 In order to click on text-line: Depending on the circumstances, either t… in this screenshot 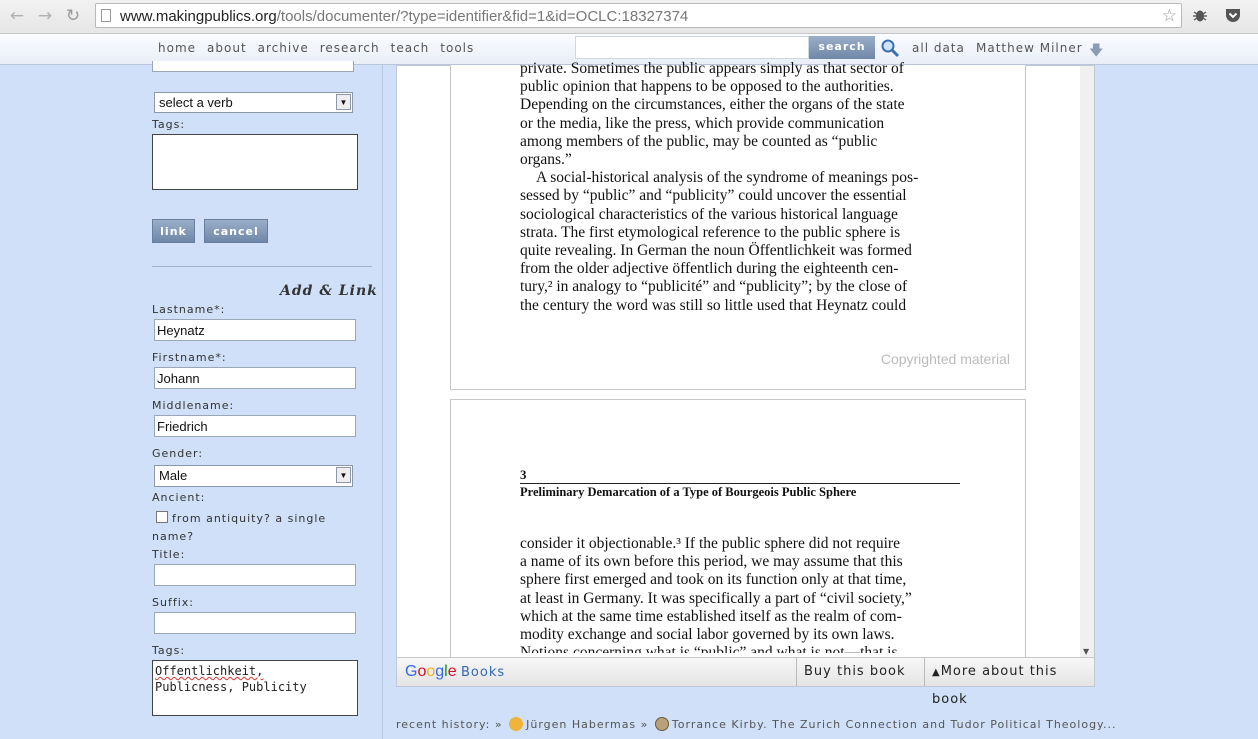, I will do `click(712, 105)`.